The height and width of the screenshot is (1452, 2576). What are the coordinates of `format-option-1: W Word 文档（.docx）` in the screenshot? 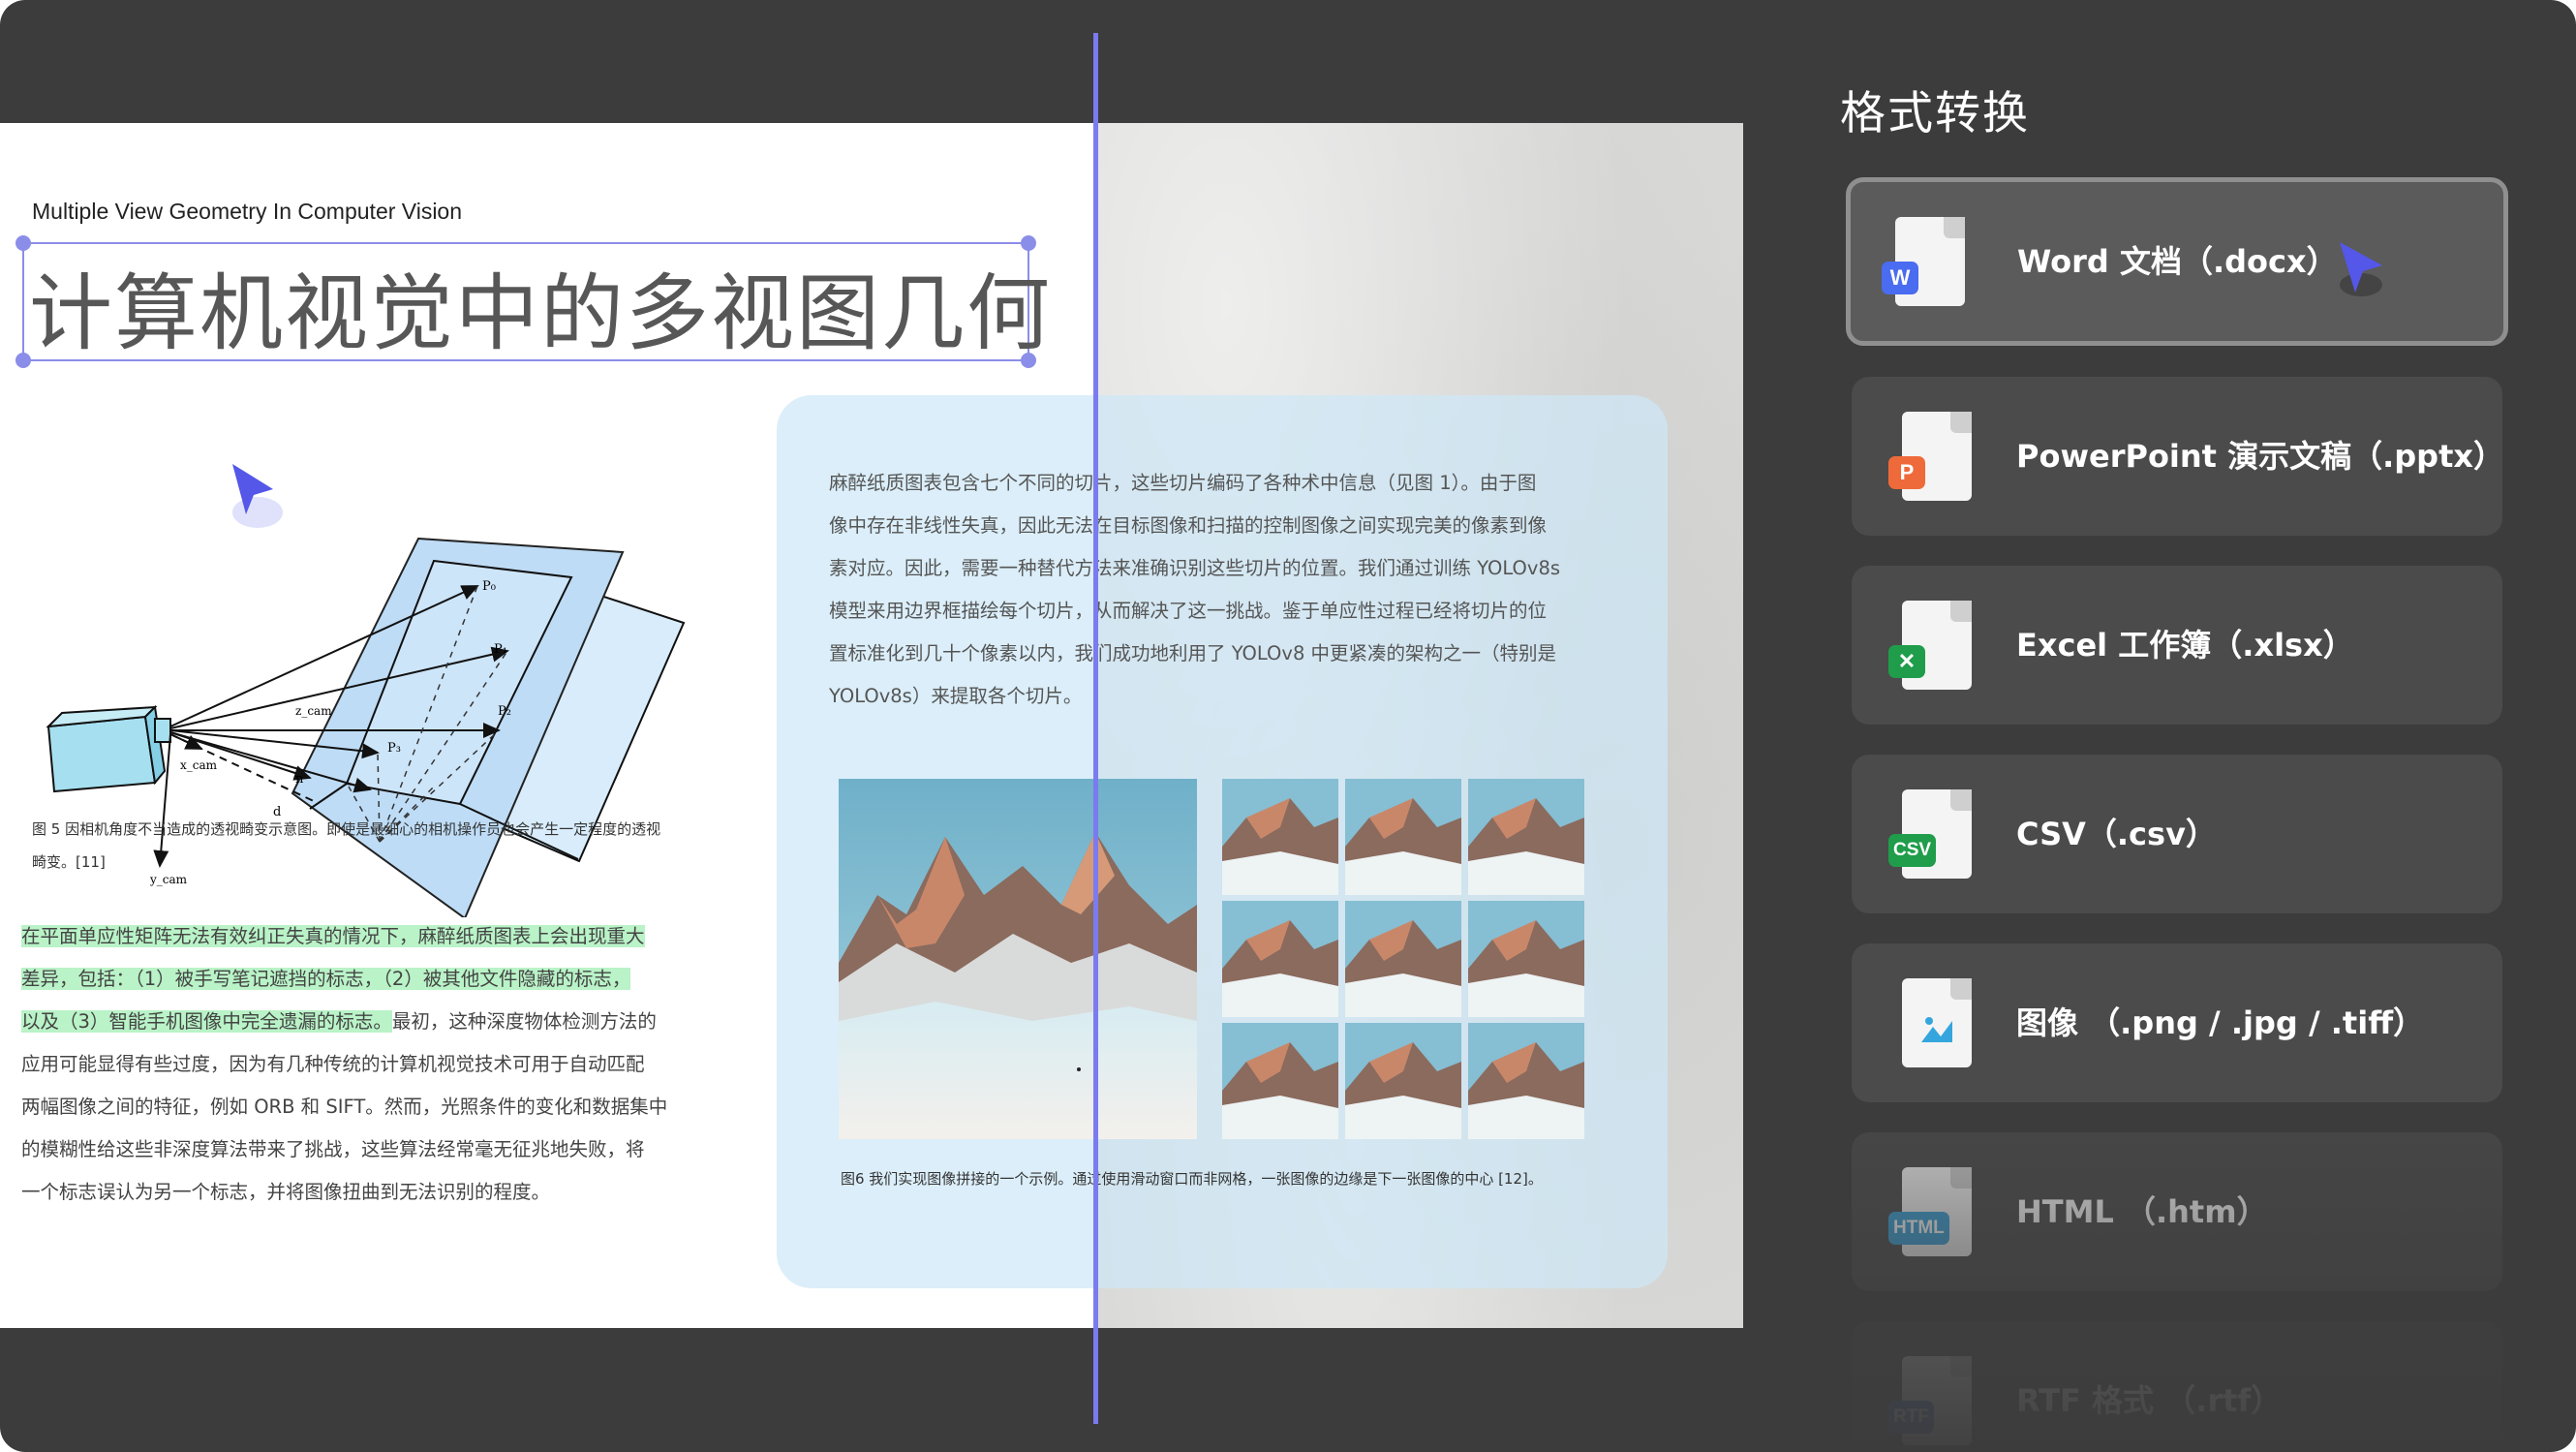 It's located at (2177, 261).